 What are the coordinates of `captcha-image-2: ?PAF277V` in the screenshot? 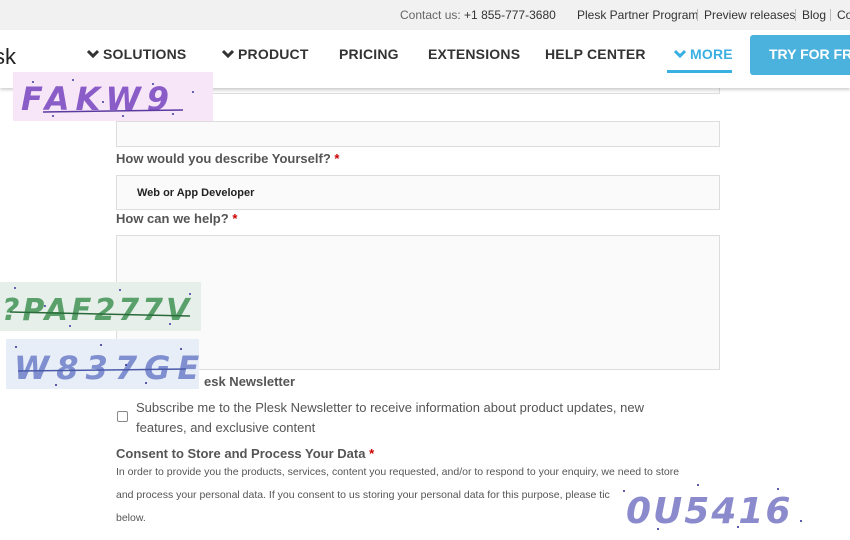 It's located at (100, 306).